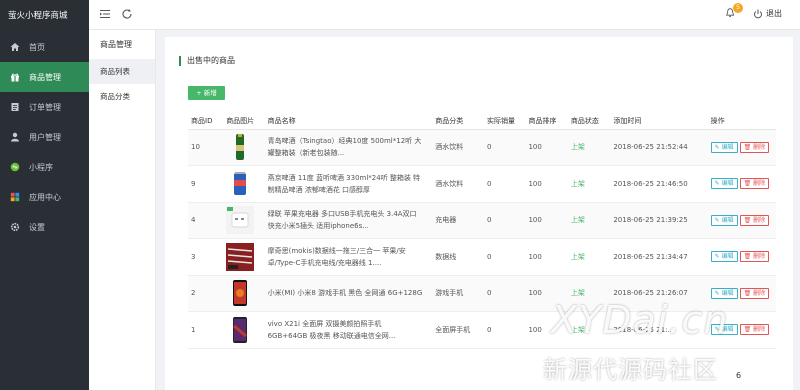 Image resolution: width=800 pixels, height=390 pixels. I want to click on nav-item-users: 用户管理, so click(44, 137).